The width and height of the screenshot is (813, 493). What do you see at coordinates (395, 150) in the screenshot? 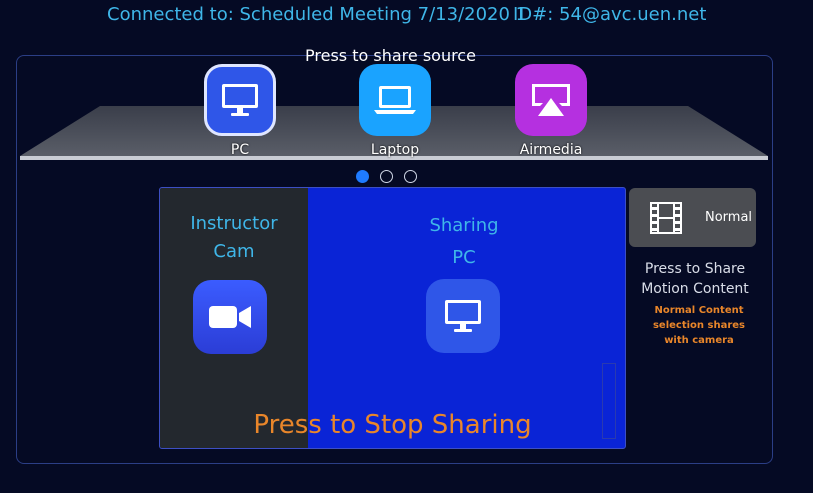
I see `source-label: Laptop` at bounding box center [395, 150].